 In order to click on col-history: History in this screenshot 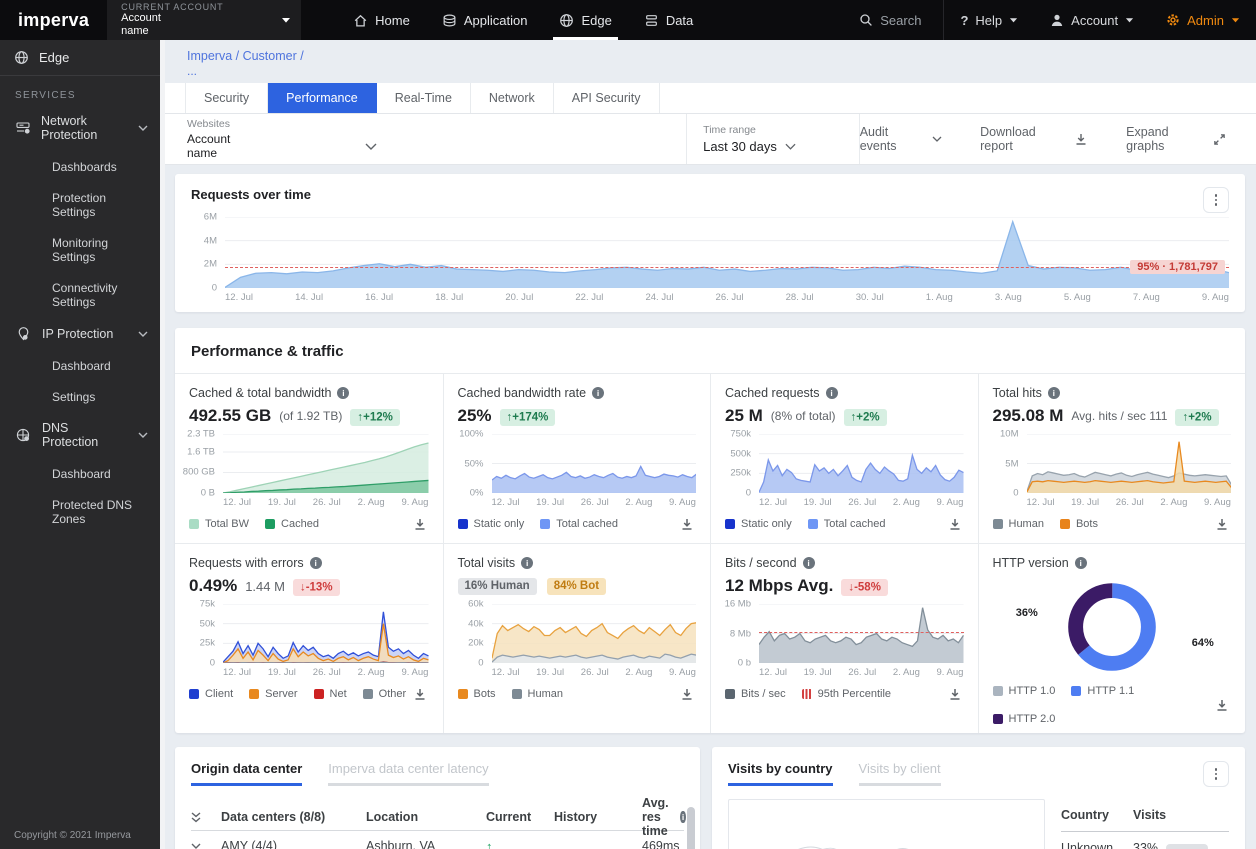, I will do `click(576, 817)`.